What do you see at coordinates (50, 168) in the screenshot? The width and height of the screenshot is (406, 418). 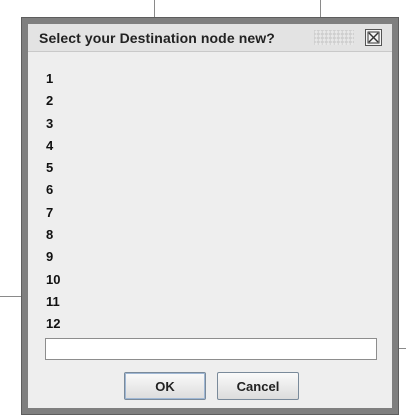 I see `list-item: 5` at bounding box center [50, 168].